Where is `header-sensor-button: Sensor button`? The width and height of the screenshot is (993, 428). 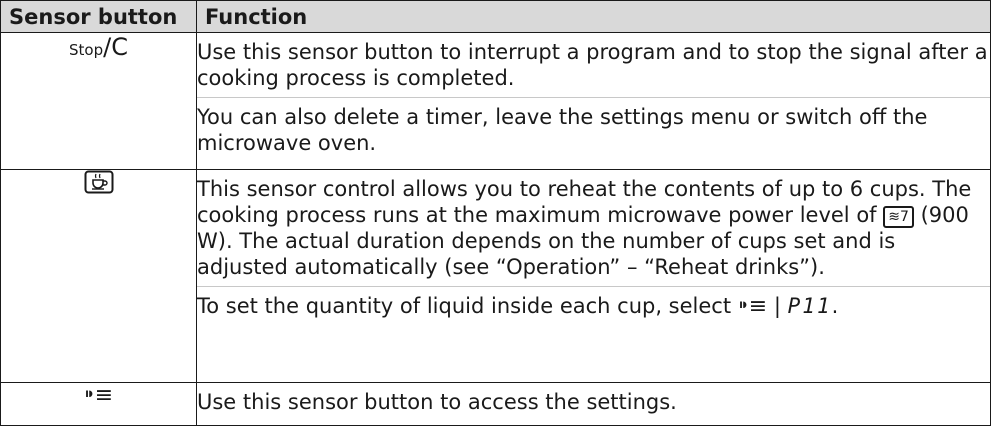 header-sensor-button: Sensor button is located at coordinates (98, 16).